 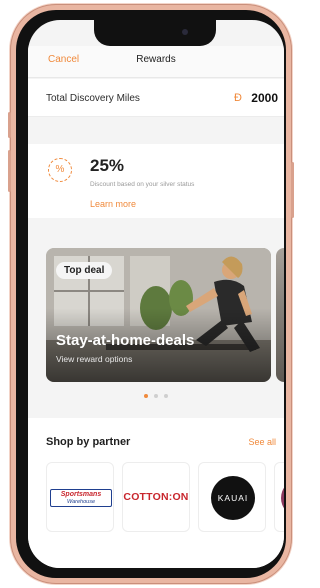 What do you see at coordinates (84, 270) in the screenshot?
I see `top-deal-badge: Top deal` at bounding box center [84, 270].